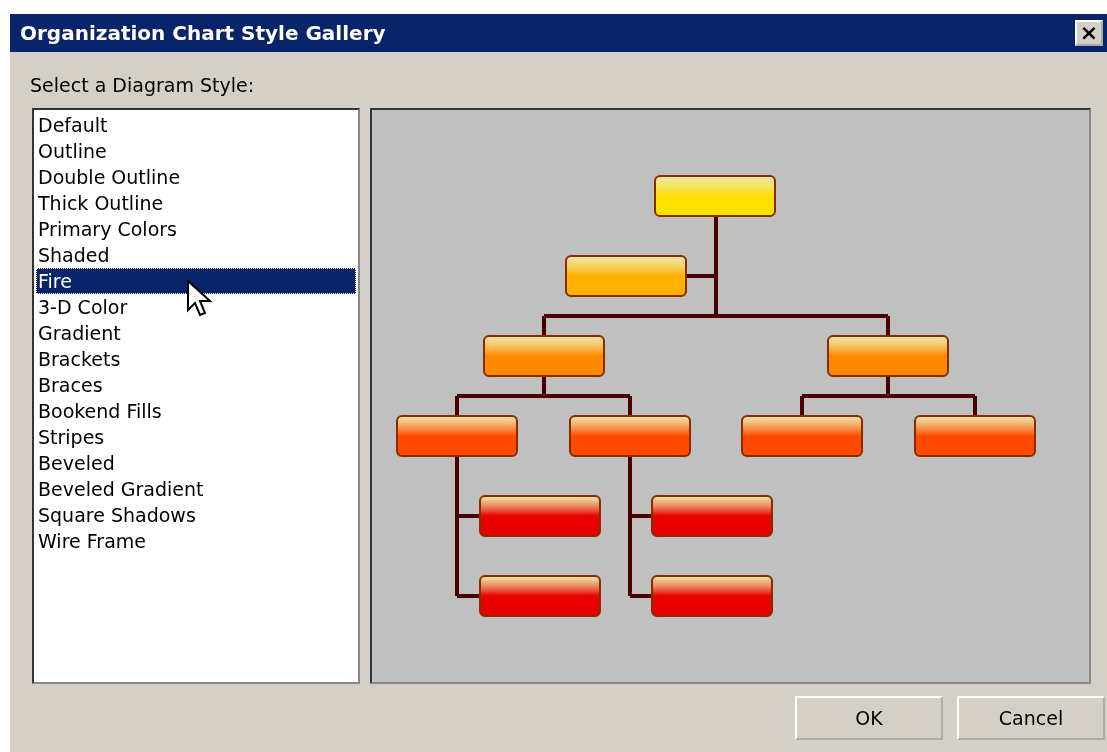 This screenshot has height=752, width=1107. I want to click on list-item: Thick Outline, so click(196, 203).